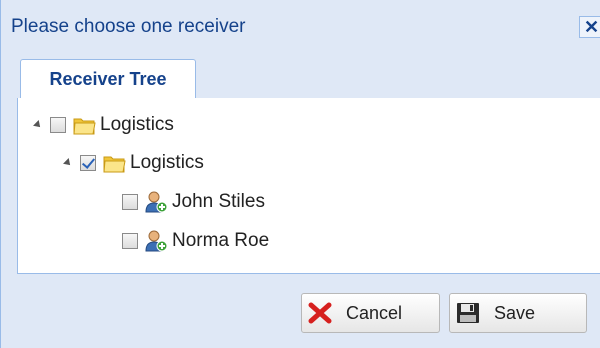 The image size is (600, 348). I want to click on tab-strip: Receiver Tree, so click(308, 76).